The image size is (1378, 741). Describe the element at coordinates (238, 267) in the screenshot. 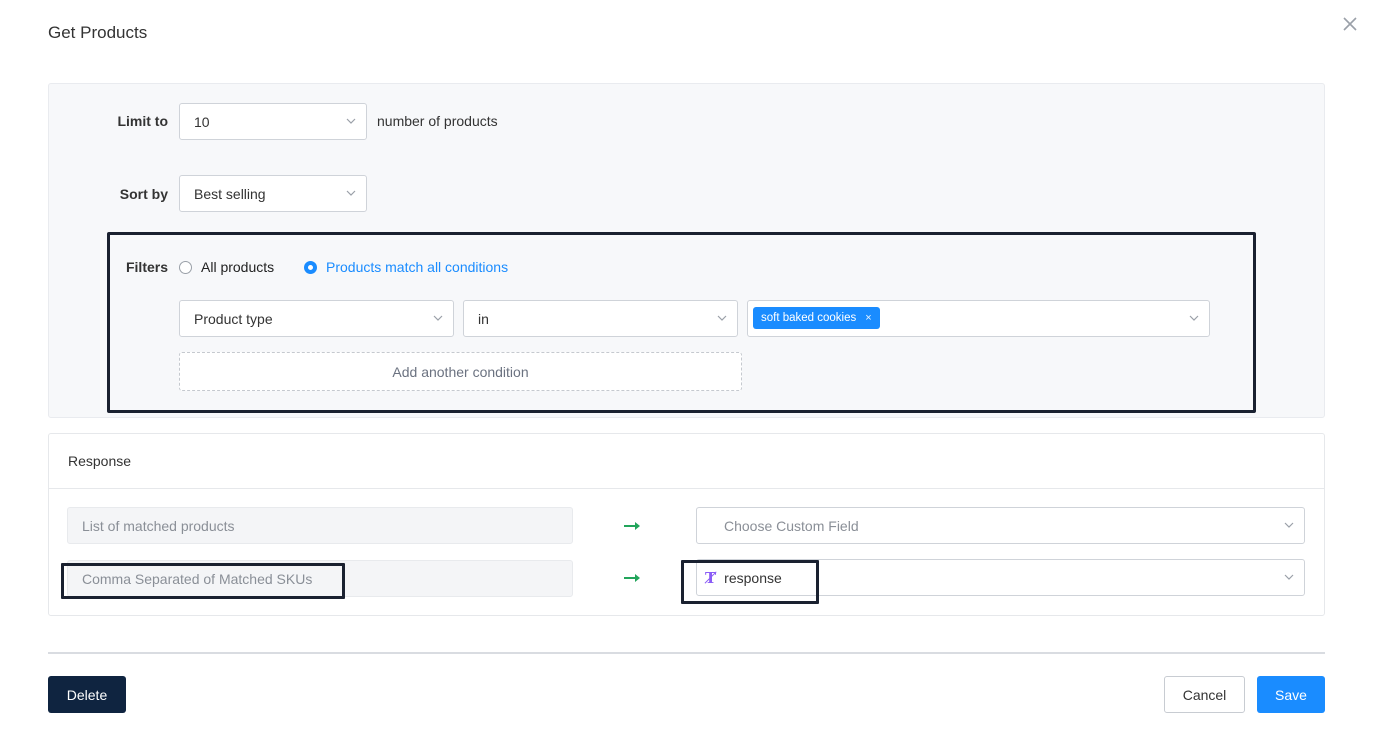

I see `radio-all-products-label: All products` at that location.